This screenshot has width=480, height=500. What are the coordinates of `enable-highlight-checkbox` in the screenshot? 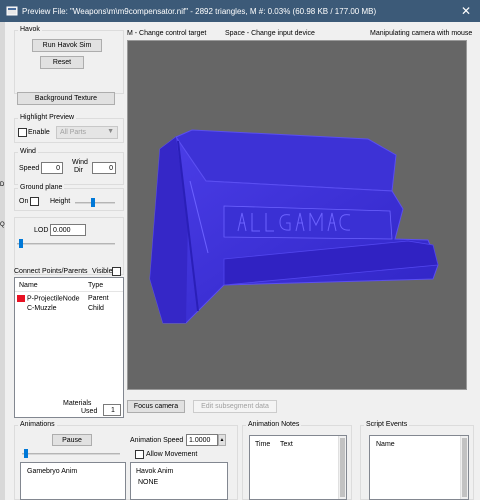 It's located at (22, 132).